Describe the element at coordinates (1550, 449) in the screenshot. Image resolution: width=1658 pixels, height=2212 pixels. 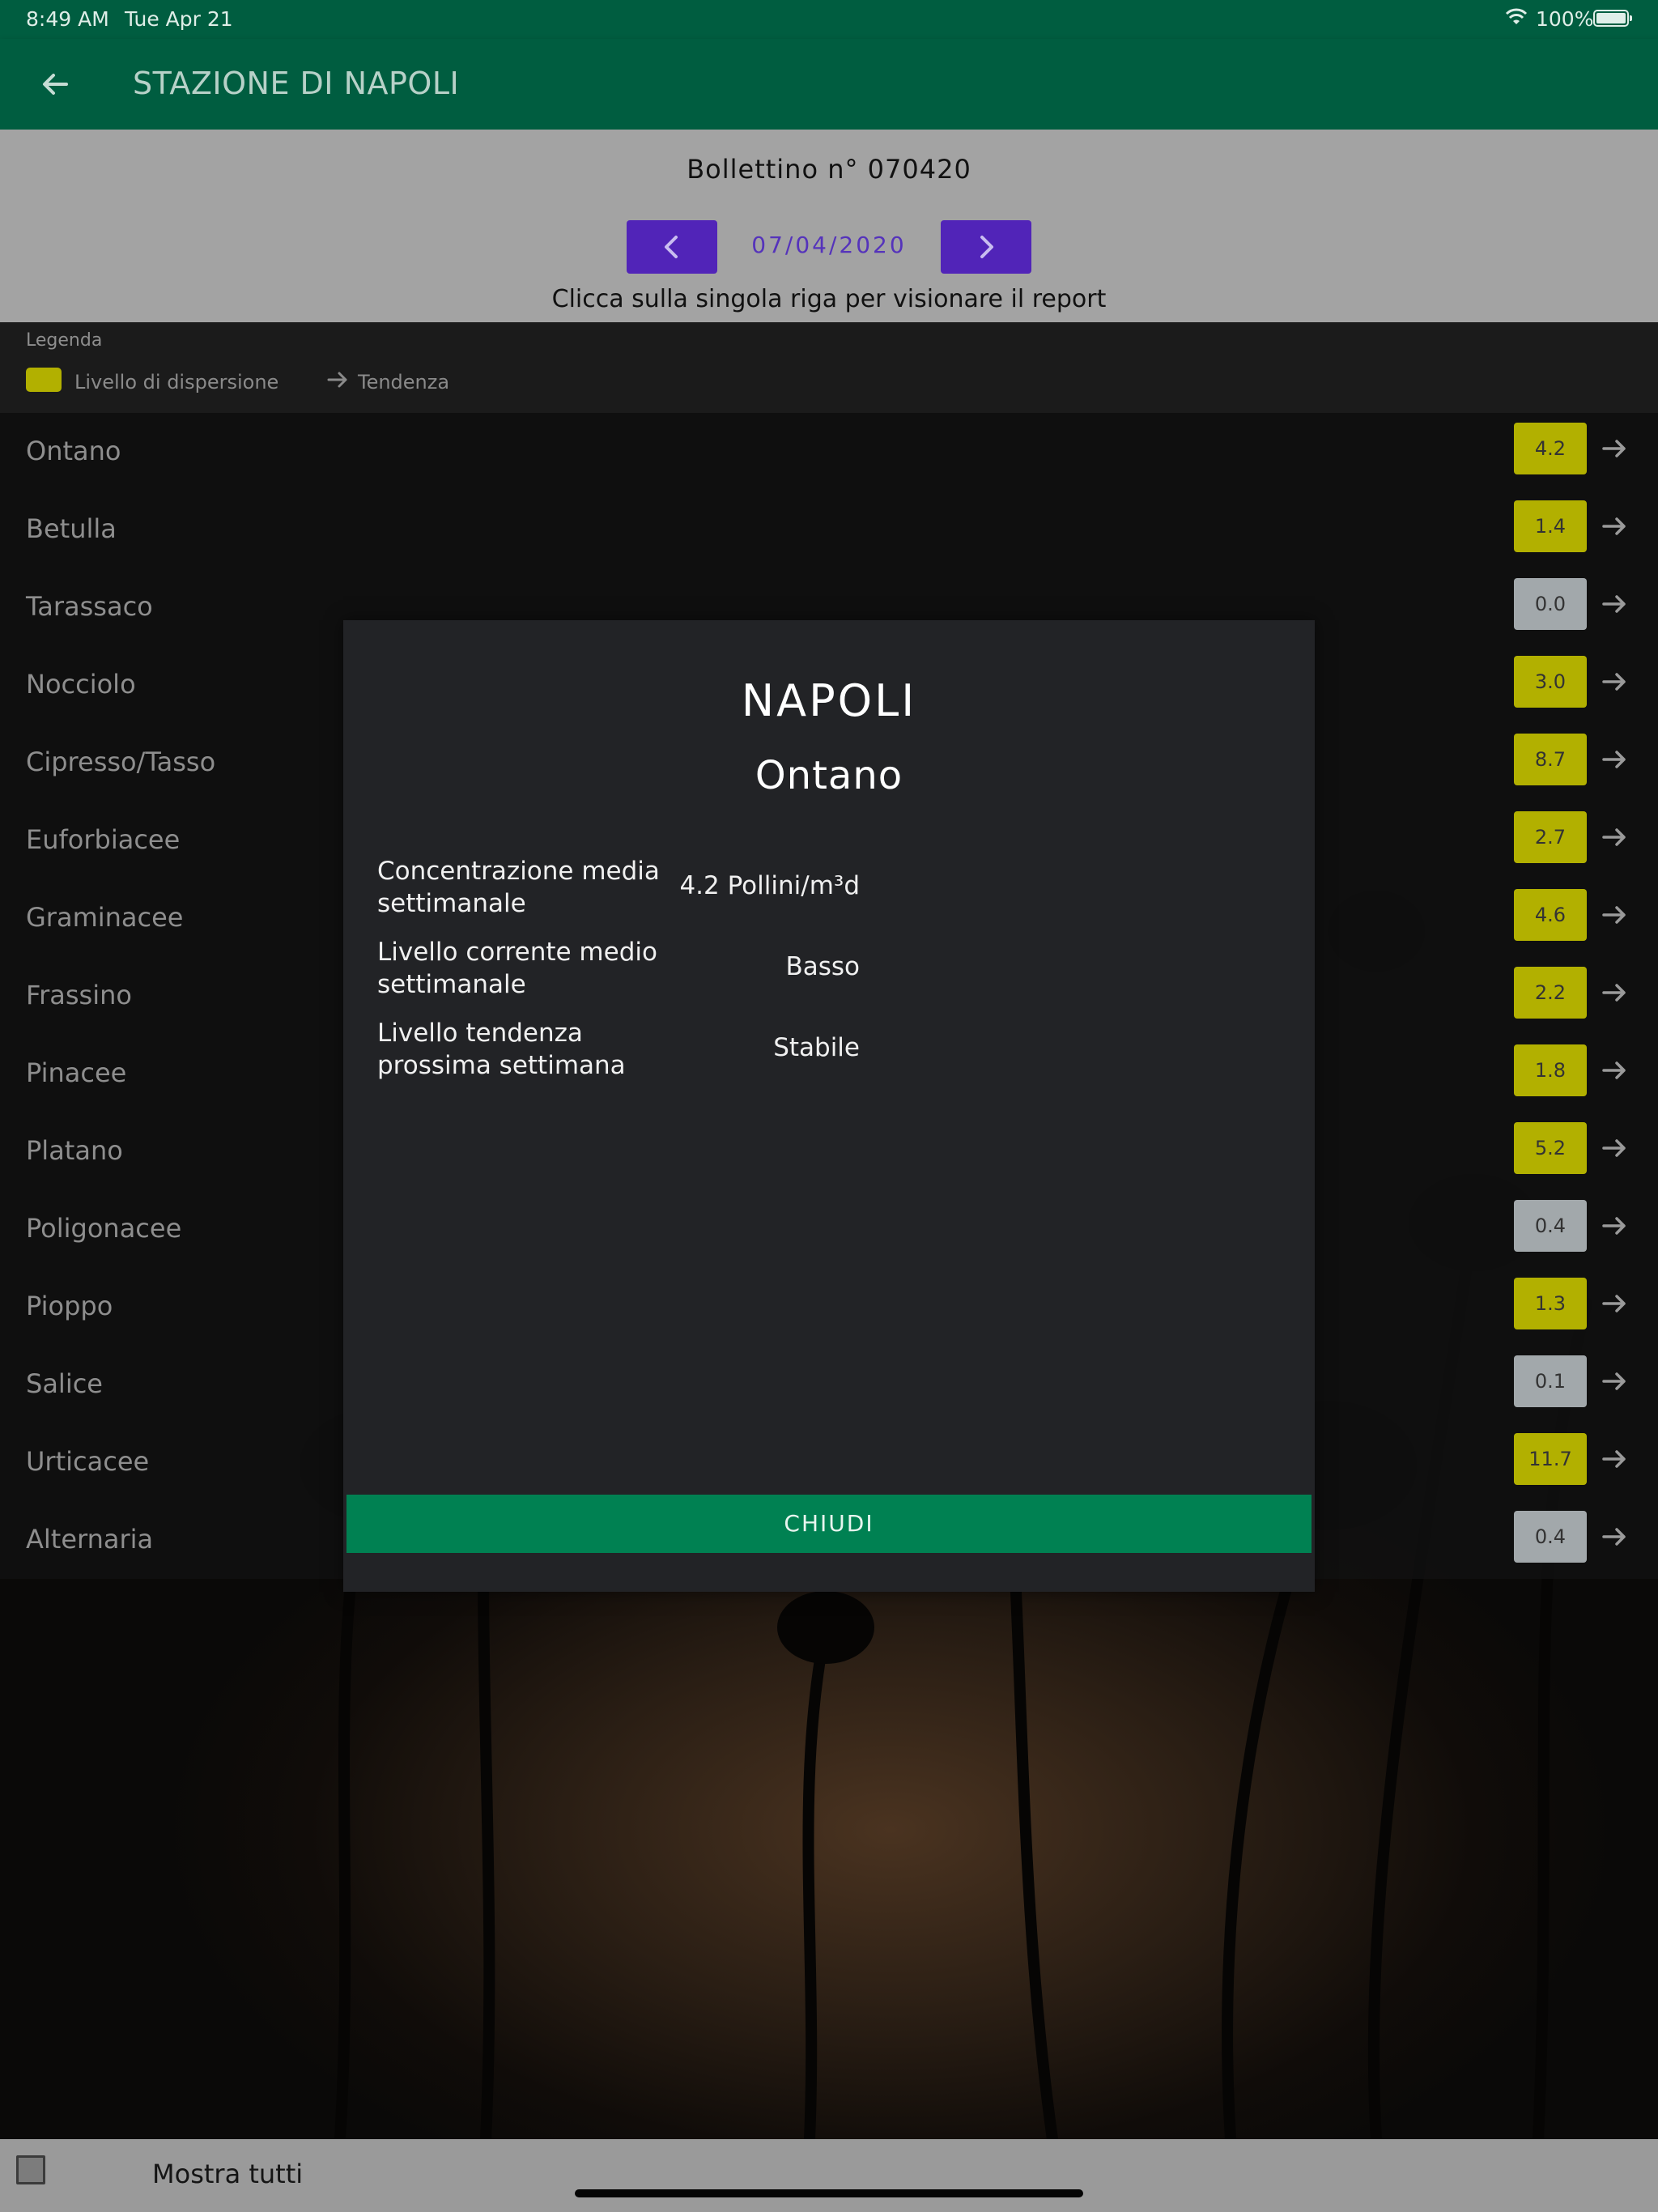
I see `dispersion-badge: 4.2` at that location.